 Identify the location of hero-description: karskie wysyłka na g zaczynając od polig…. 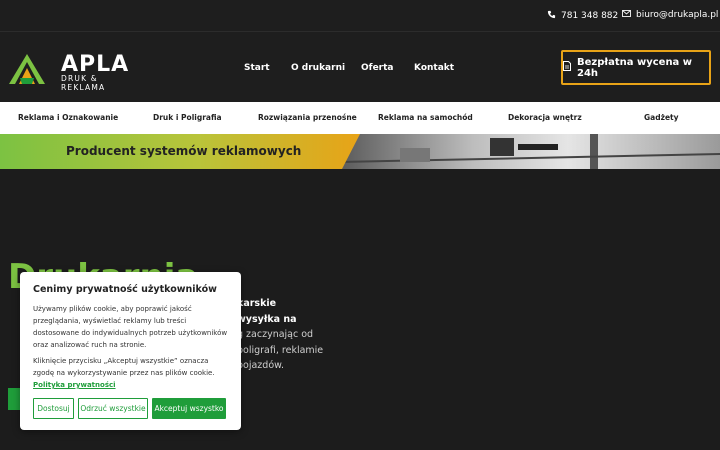
(297, 335).